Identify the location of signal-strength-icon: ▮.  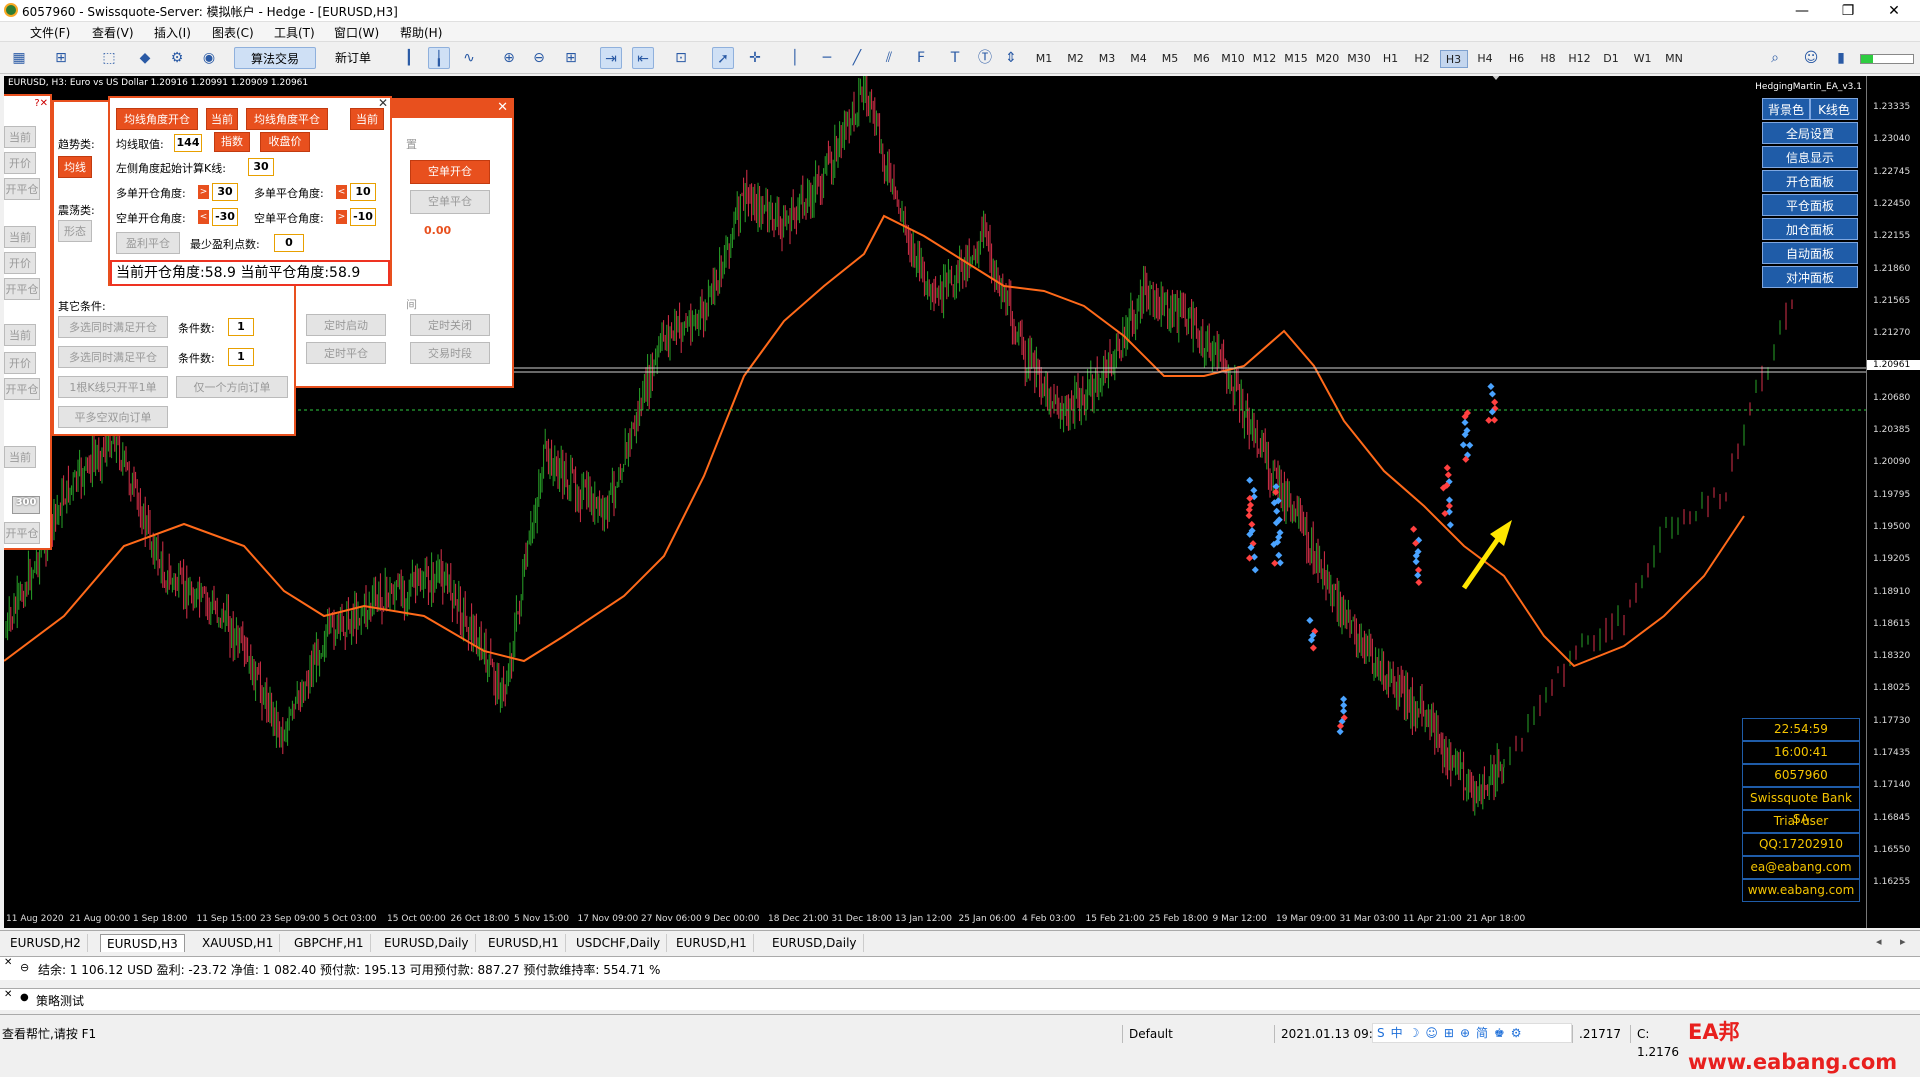
(1841, 58).